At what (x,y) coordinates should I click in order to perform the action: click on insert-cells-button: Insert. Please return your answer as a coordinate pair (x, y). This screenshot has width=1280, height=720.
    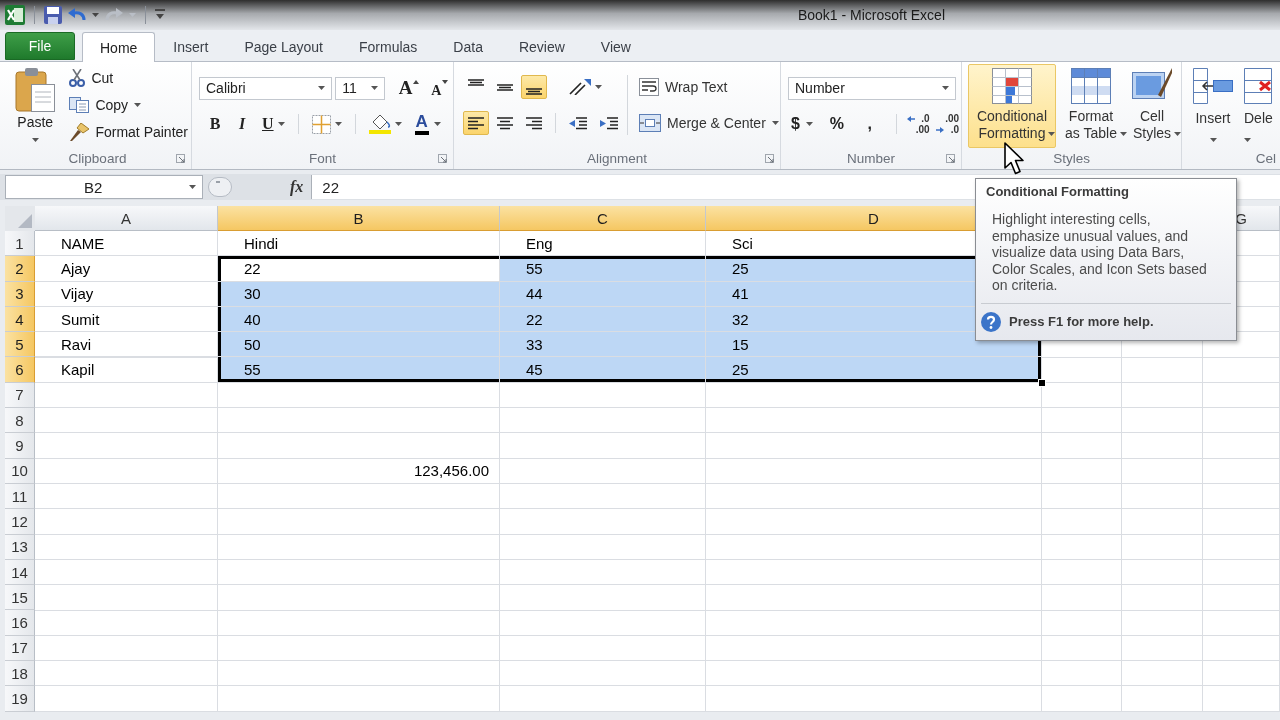
    Looking at the image, I should click on (1213, 105).